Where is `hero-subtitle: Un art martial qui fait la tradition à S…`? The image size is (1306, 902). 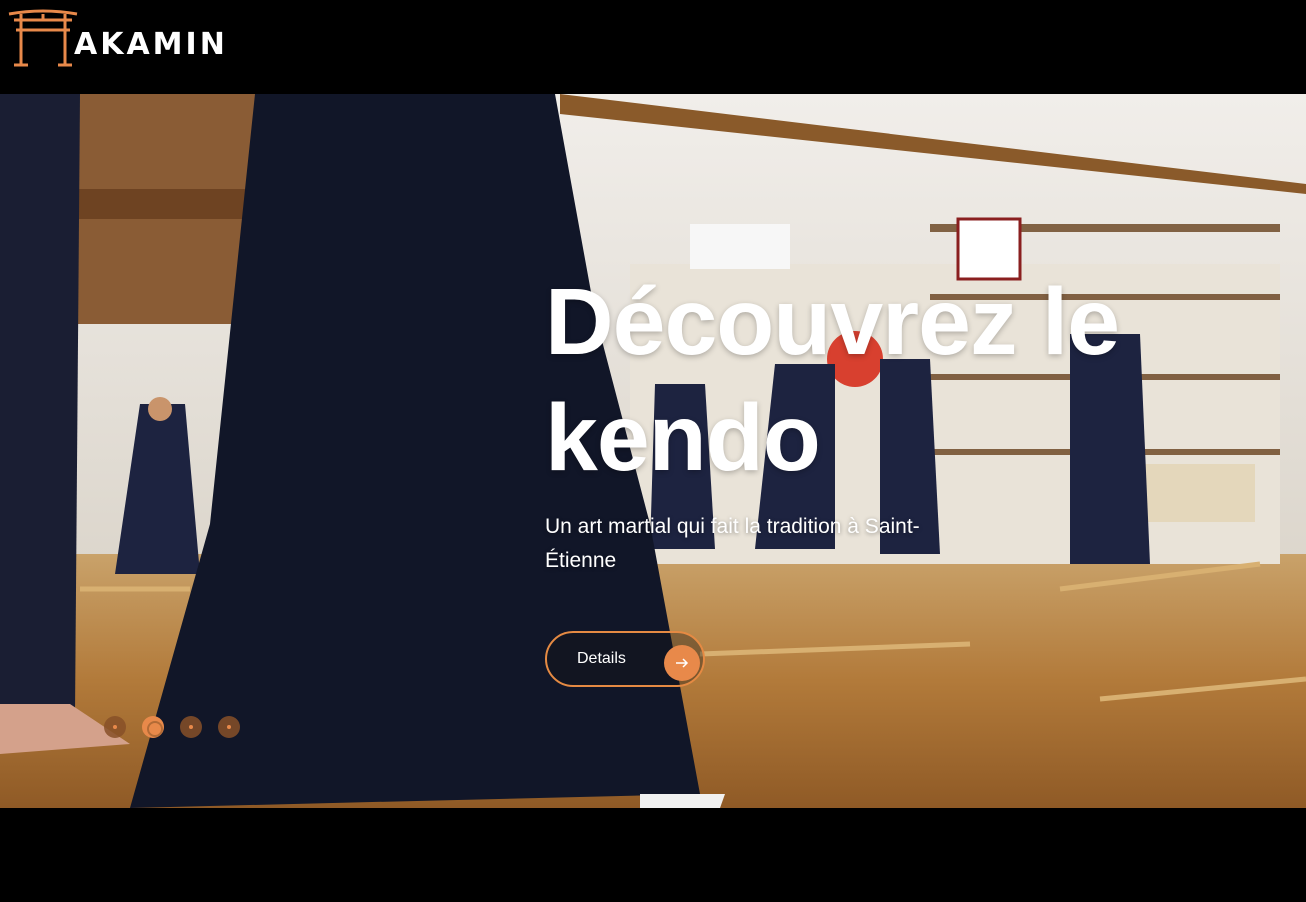 hero-subtitle: Un art martial qui fait la tradition à S… is located at coordinates (732, 543).